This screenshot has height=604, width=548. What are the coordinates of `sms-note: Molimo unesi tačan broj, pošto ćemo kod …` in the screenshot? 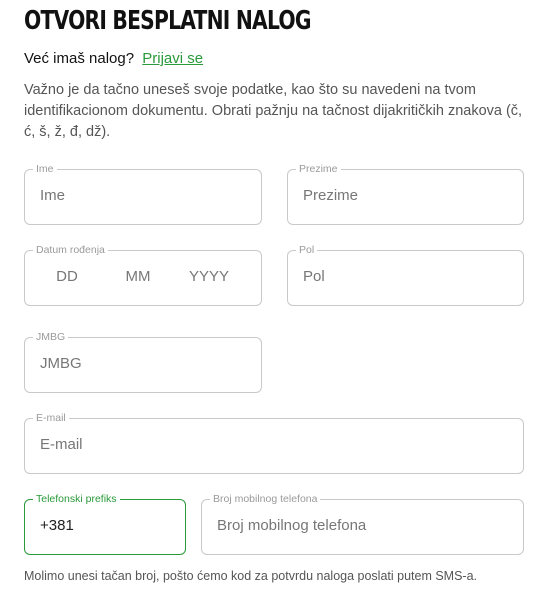 It's located at (251, 576).